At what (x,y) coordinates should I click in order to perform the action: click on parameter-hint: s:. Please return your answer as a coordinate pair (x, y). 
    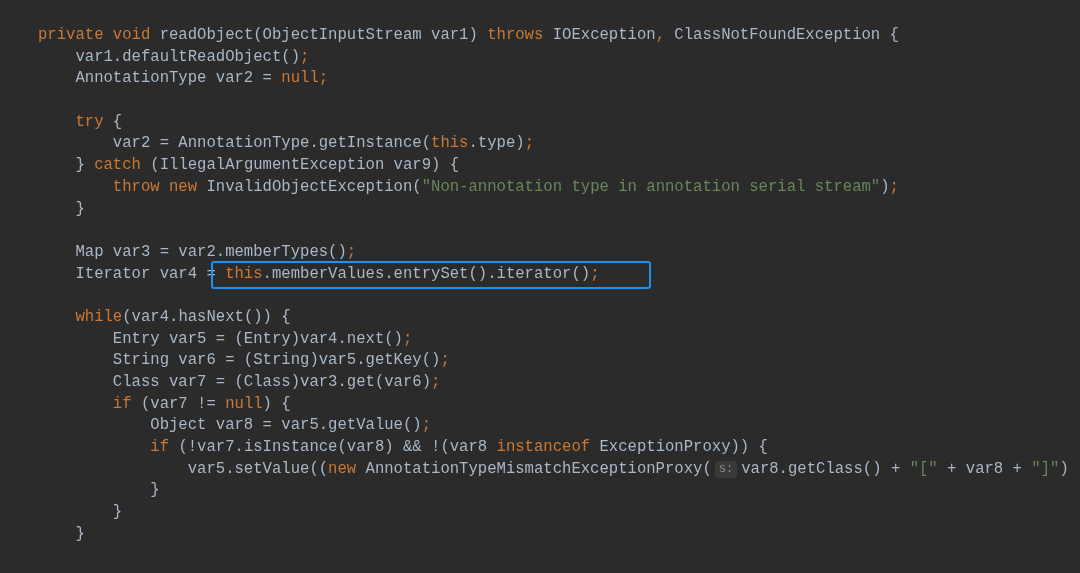
    Looking at the image, I should click on (726, 469).